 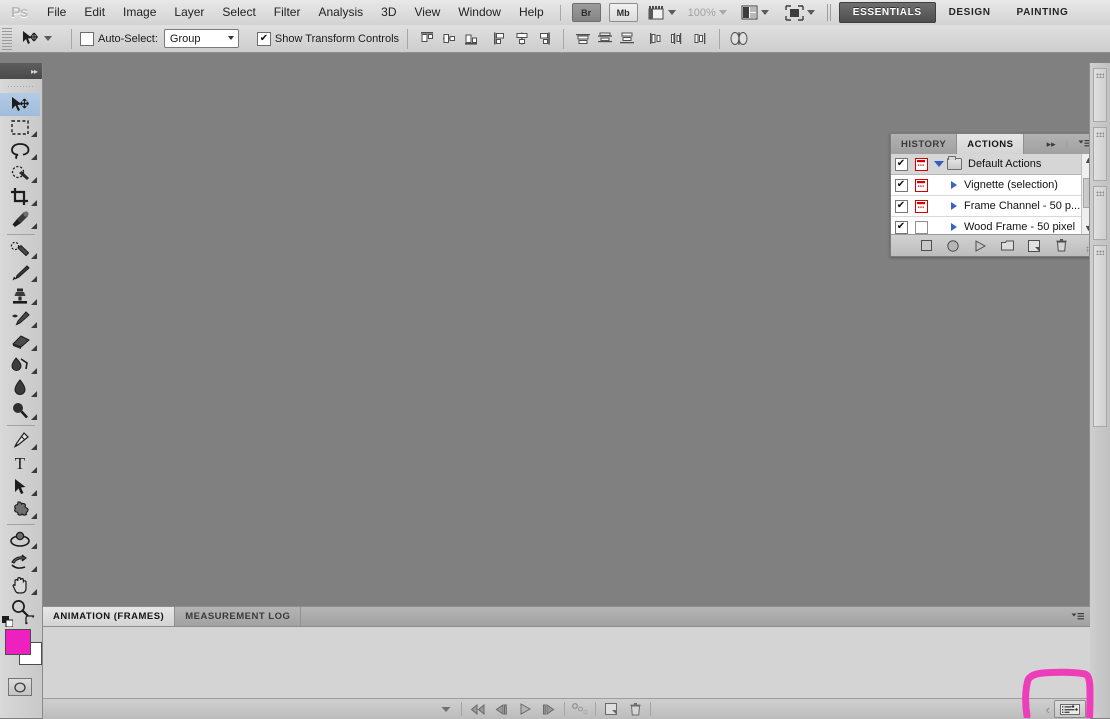 I want to click on spot-healing-brush-tool, so click(x=20, y=249).